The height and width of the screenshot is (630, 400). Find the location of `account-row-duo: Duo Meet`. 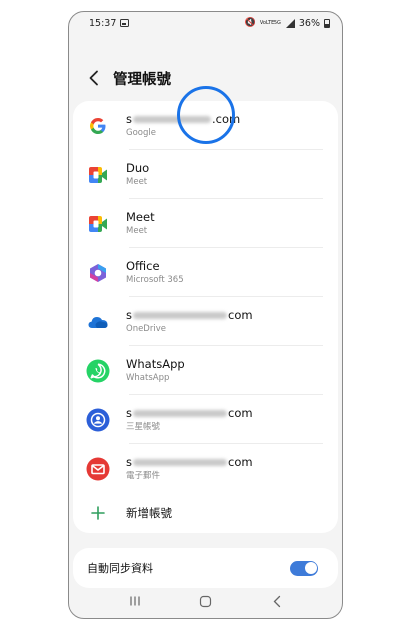

account-row-duo: Duo Meet is located at coordinates (205, 174).